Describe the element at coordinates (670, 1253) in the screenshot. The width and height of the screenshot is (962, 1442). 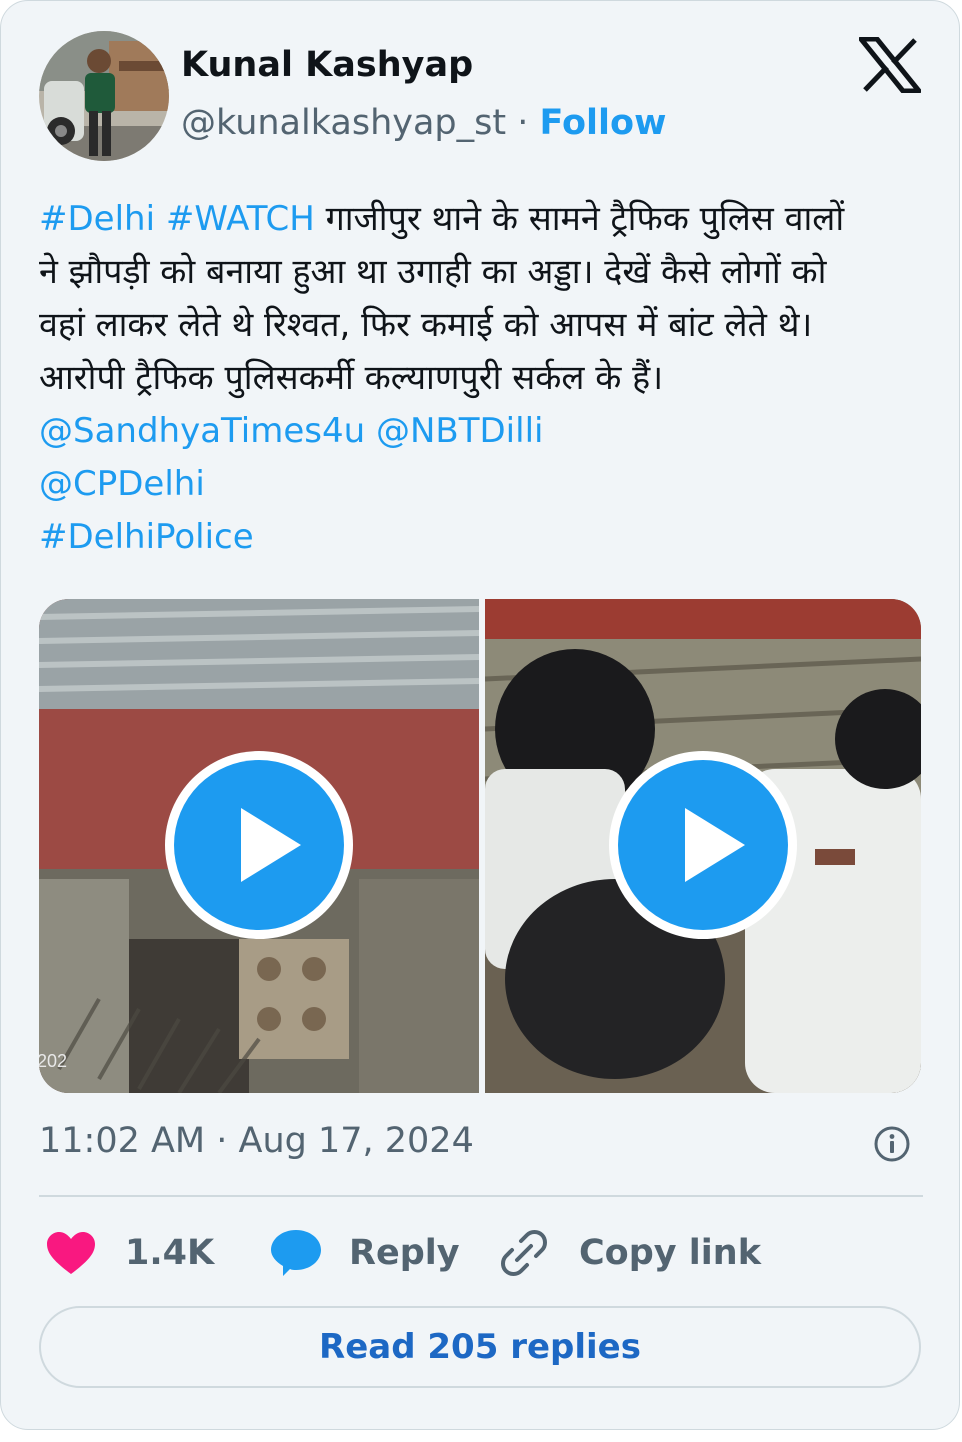
I see `copy-link-label: Copy link` at that location.